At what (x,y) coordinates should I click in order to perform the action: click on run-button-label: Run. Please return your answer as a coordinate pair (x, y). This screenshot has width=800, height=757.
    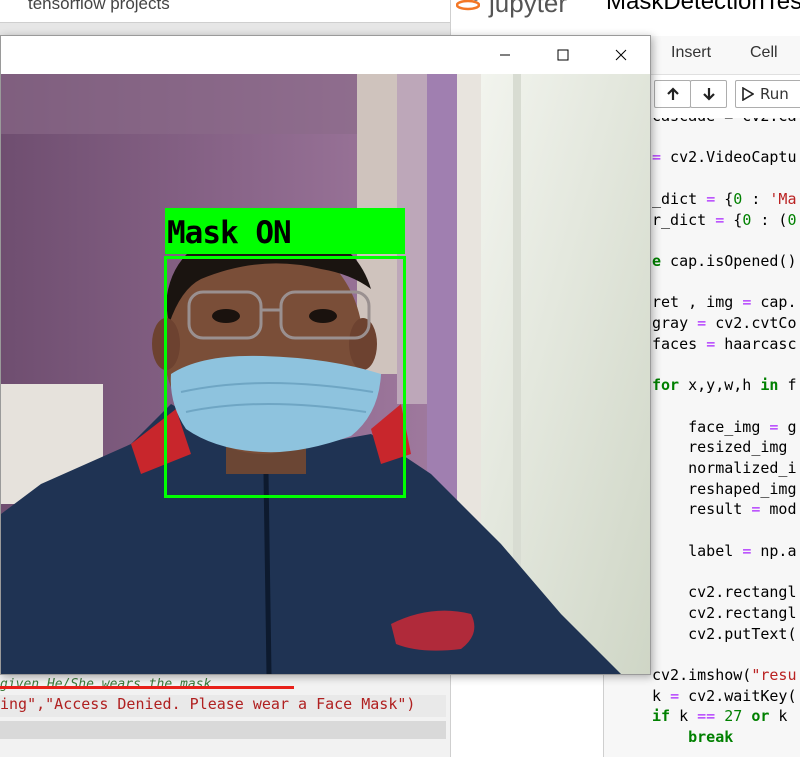
    Looking at the image, I should click on (774, 94).